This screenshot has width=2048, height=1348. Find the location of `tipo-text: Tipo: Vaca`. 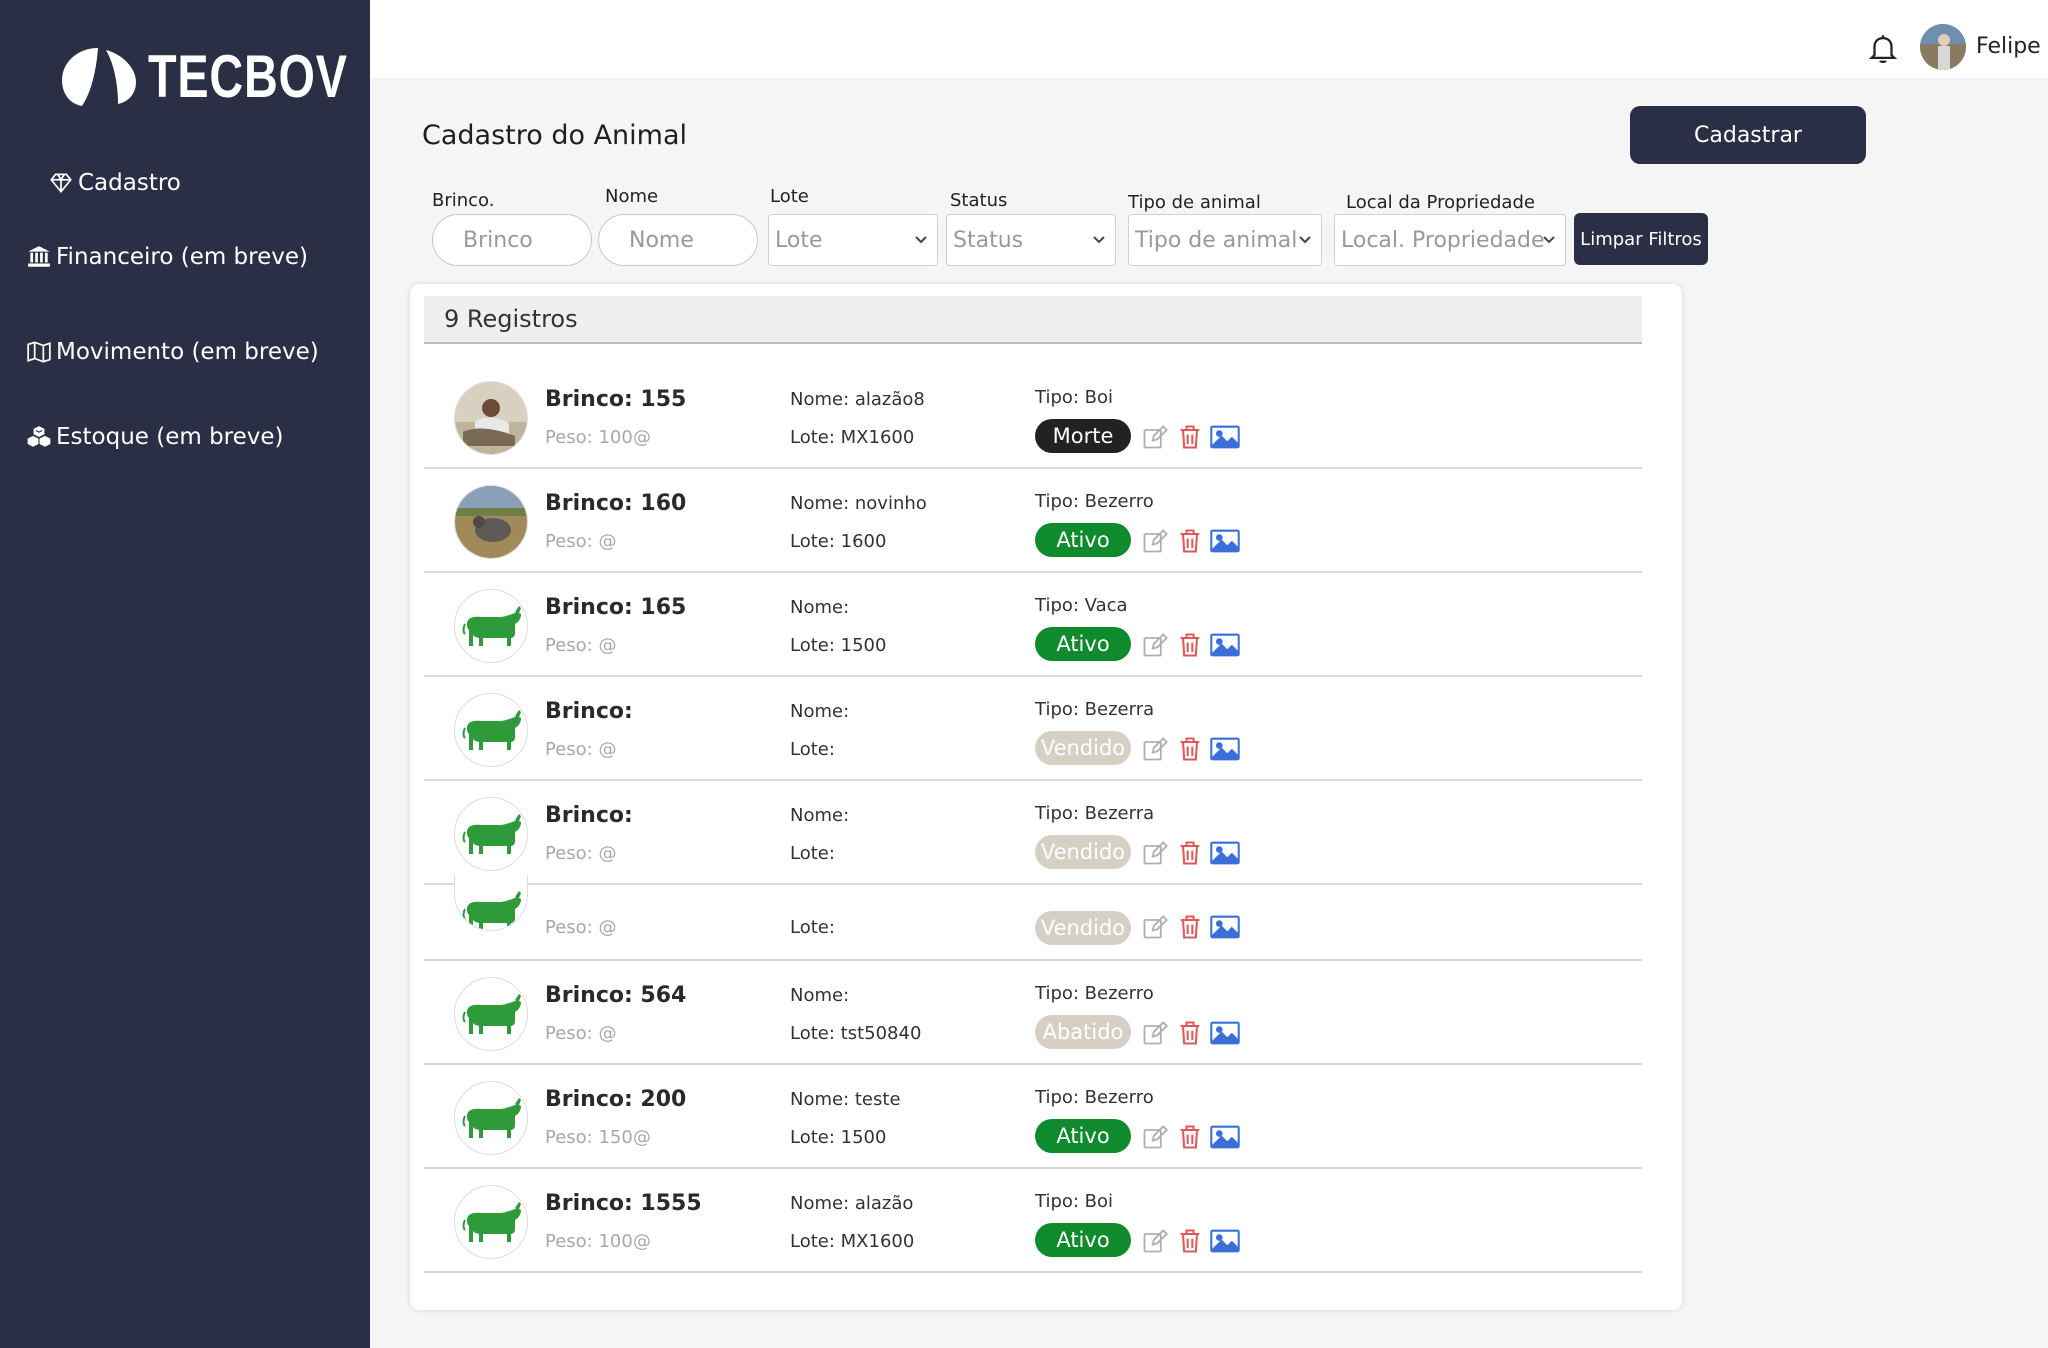

tipo-text: Tipo: Vaca is located at coordinates (1081, 605).